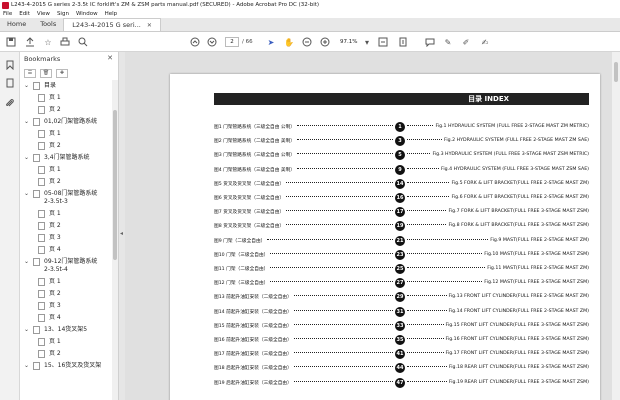 The width and height of the screenshot is (620, 400). Describe the element at coordinates (63, 14) in the screenshot. I see `menu-sign: Sign` at that location.